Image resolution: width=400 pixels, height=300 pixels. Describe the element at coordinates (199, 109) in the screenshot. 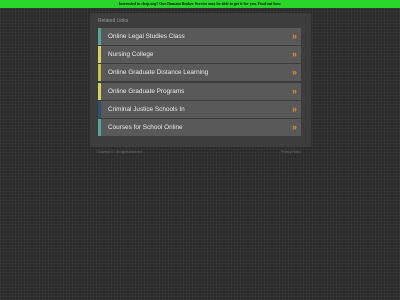

I see `related-link-criminal-justice-schools-in: Criminal Justice Schools In »` at that location.